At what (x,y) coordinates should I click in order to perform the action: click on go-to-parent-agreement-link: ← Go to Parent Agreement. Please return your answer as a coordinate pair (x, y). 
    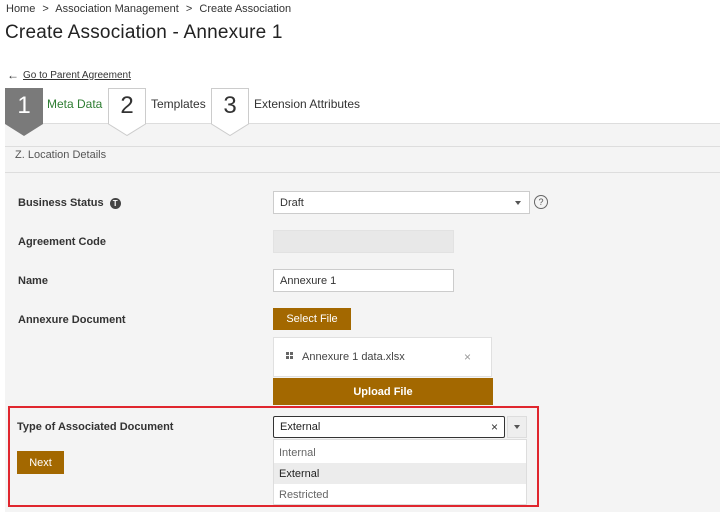
    Looking at the image, I should click on (69, 75).